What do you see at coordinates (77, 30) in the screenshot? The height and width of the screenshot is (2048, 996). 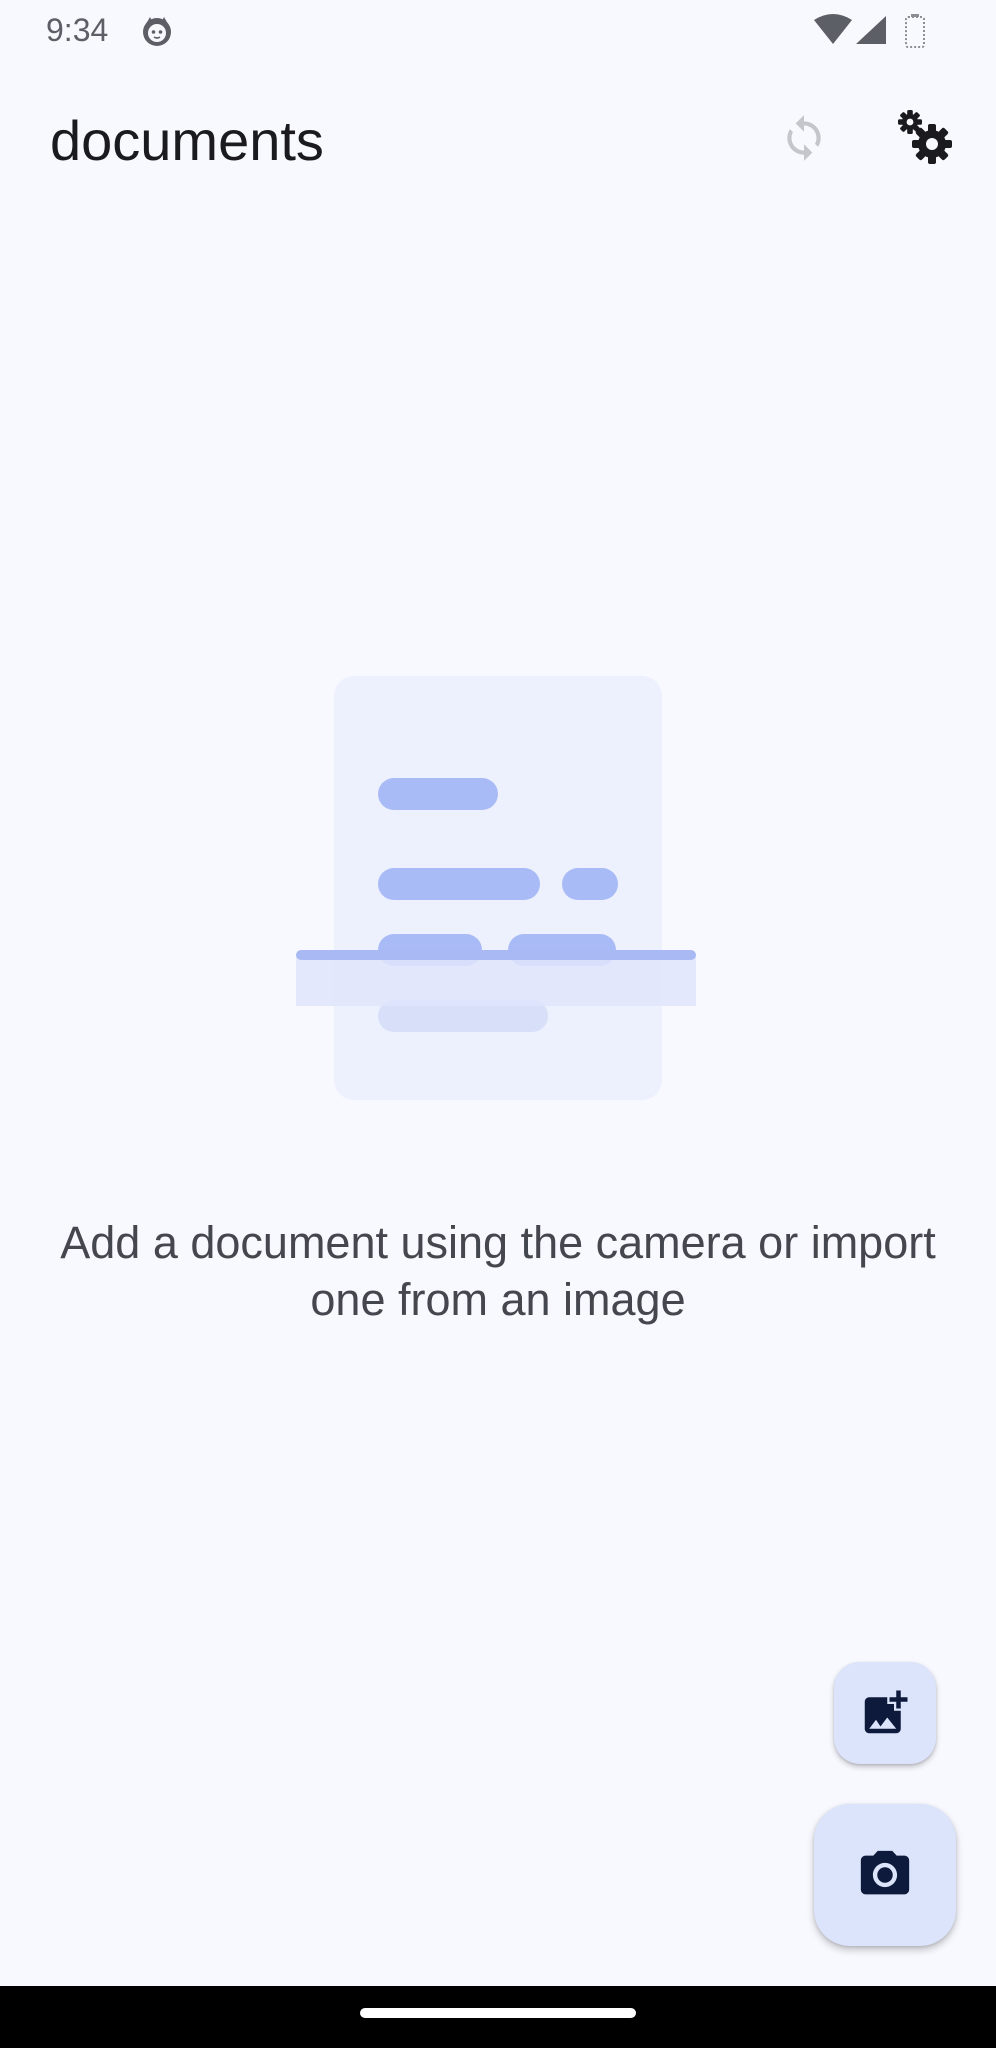 I see `status-time: 9:34` at bounding box center [77, 30].